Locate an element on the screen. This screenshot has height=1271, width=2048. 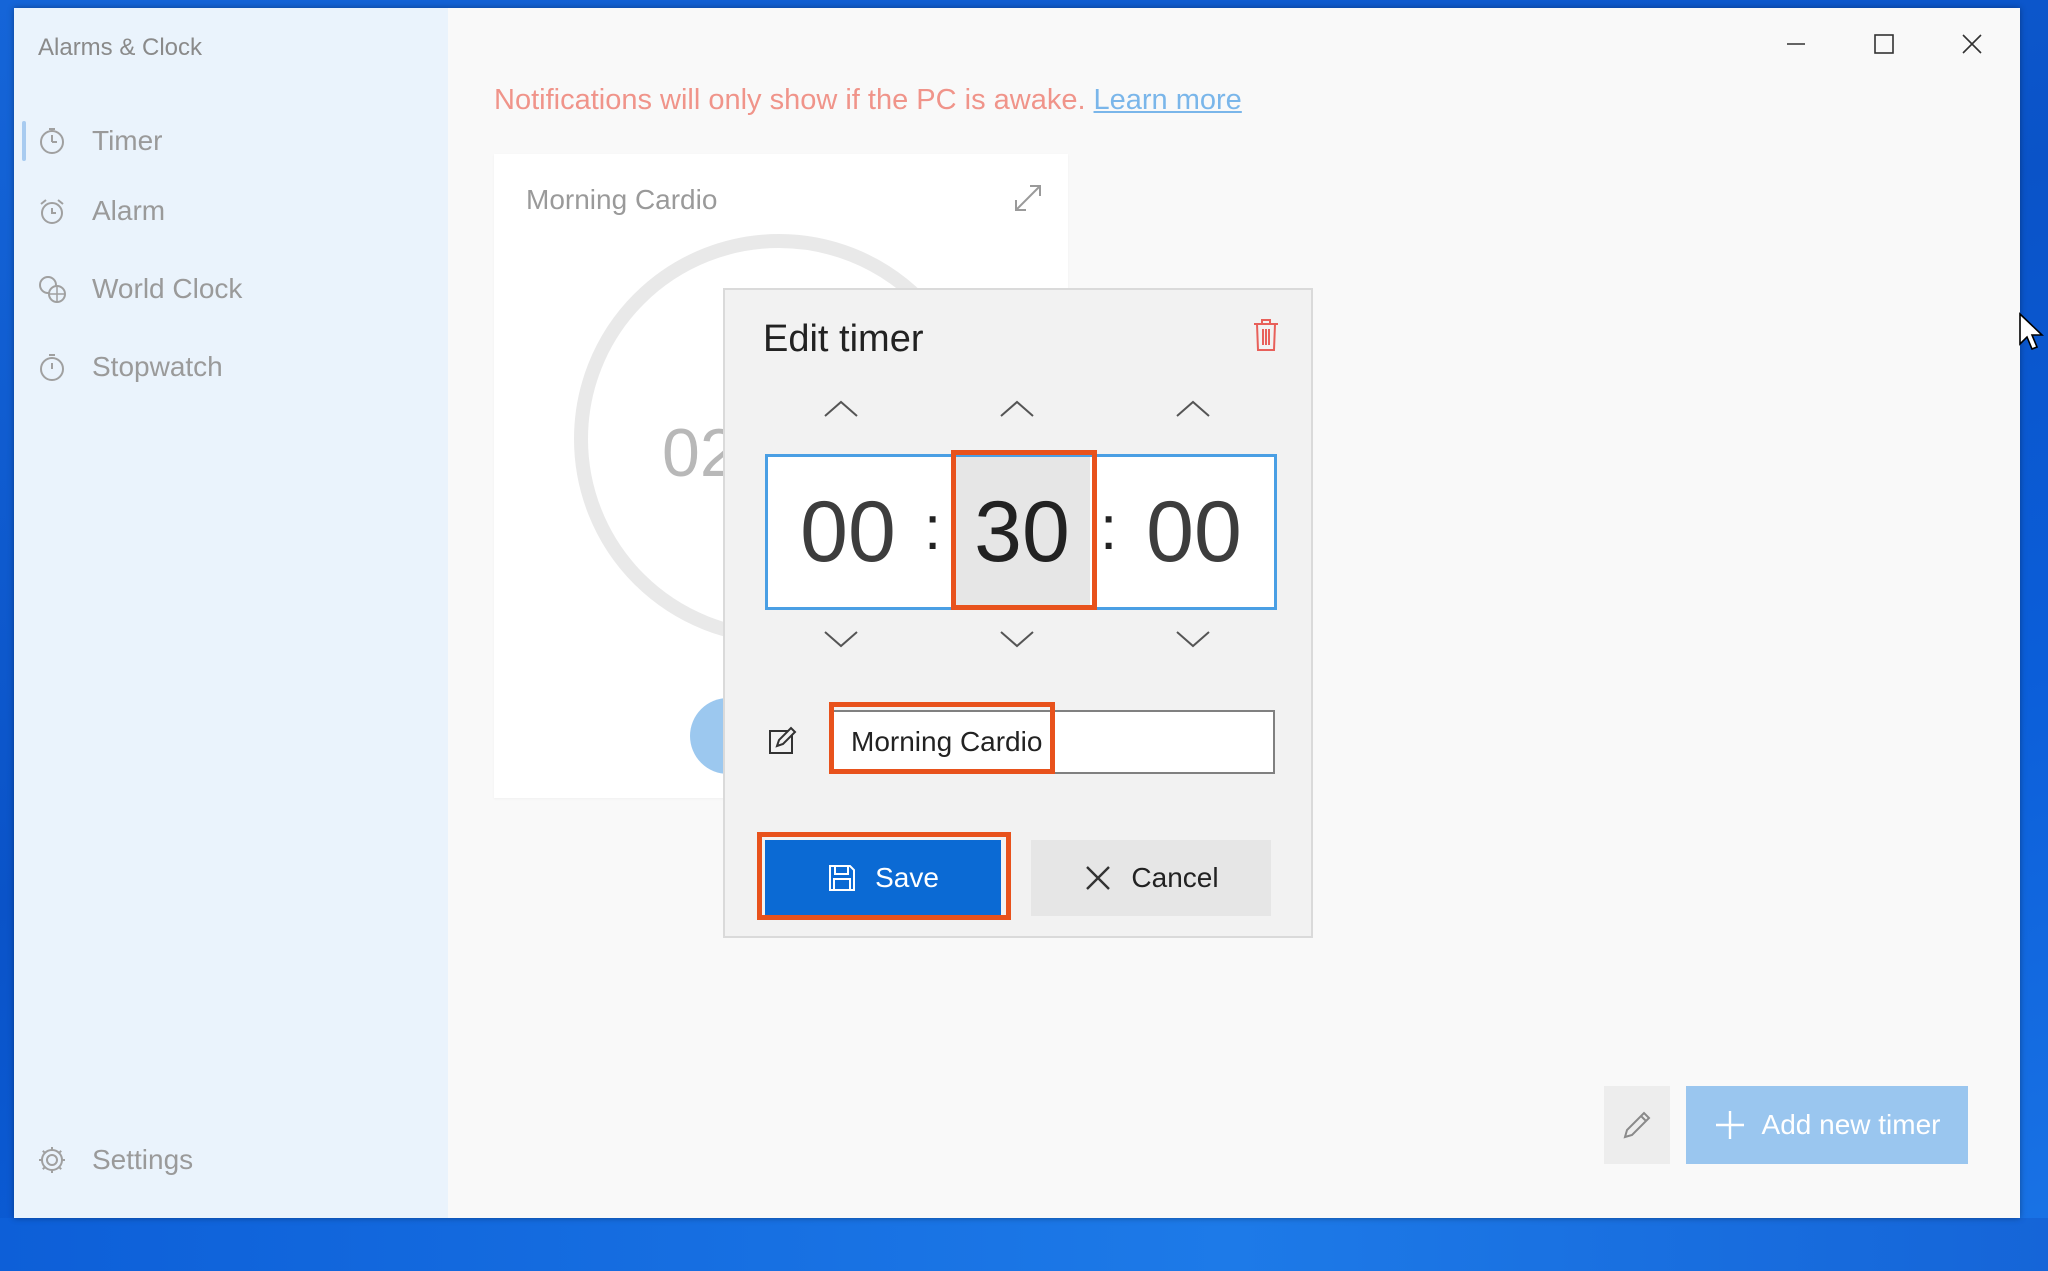
stopwatch-icon is located at coordinates (52, 367).